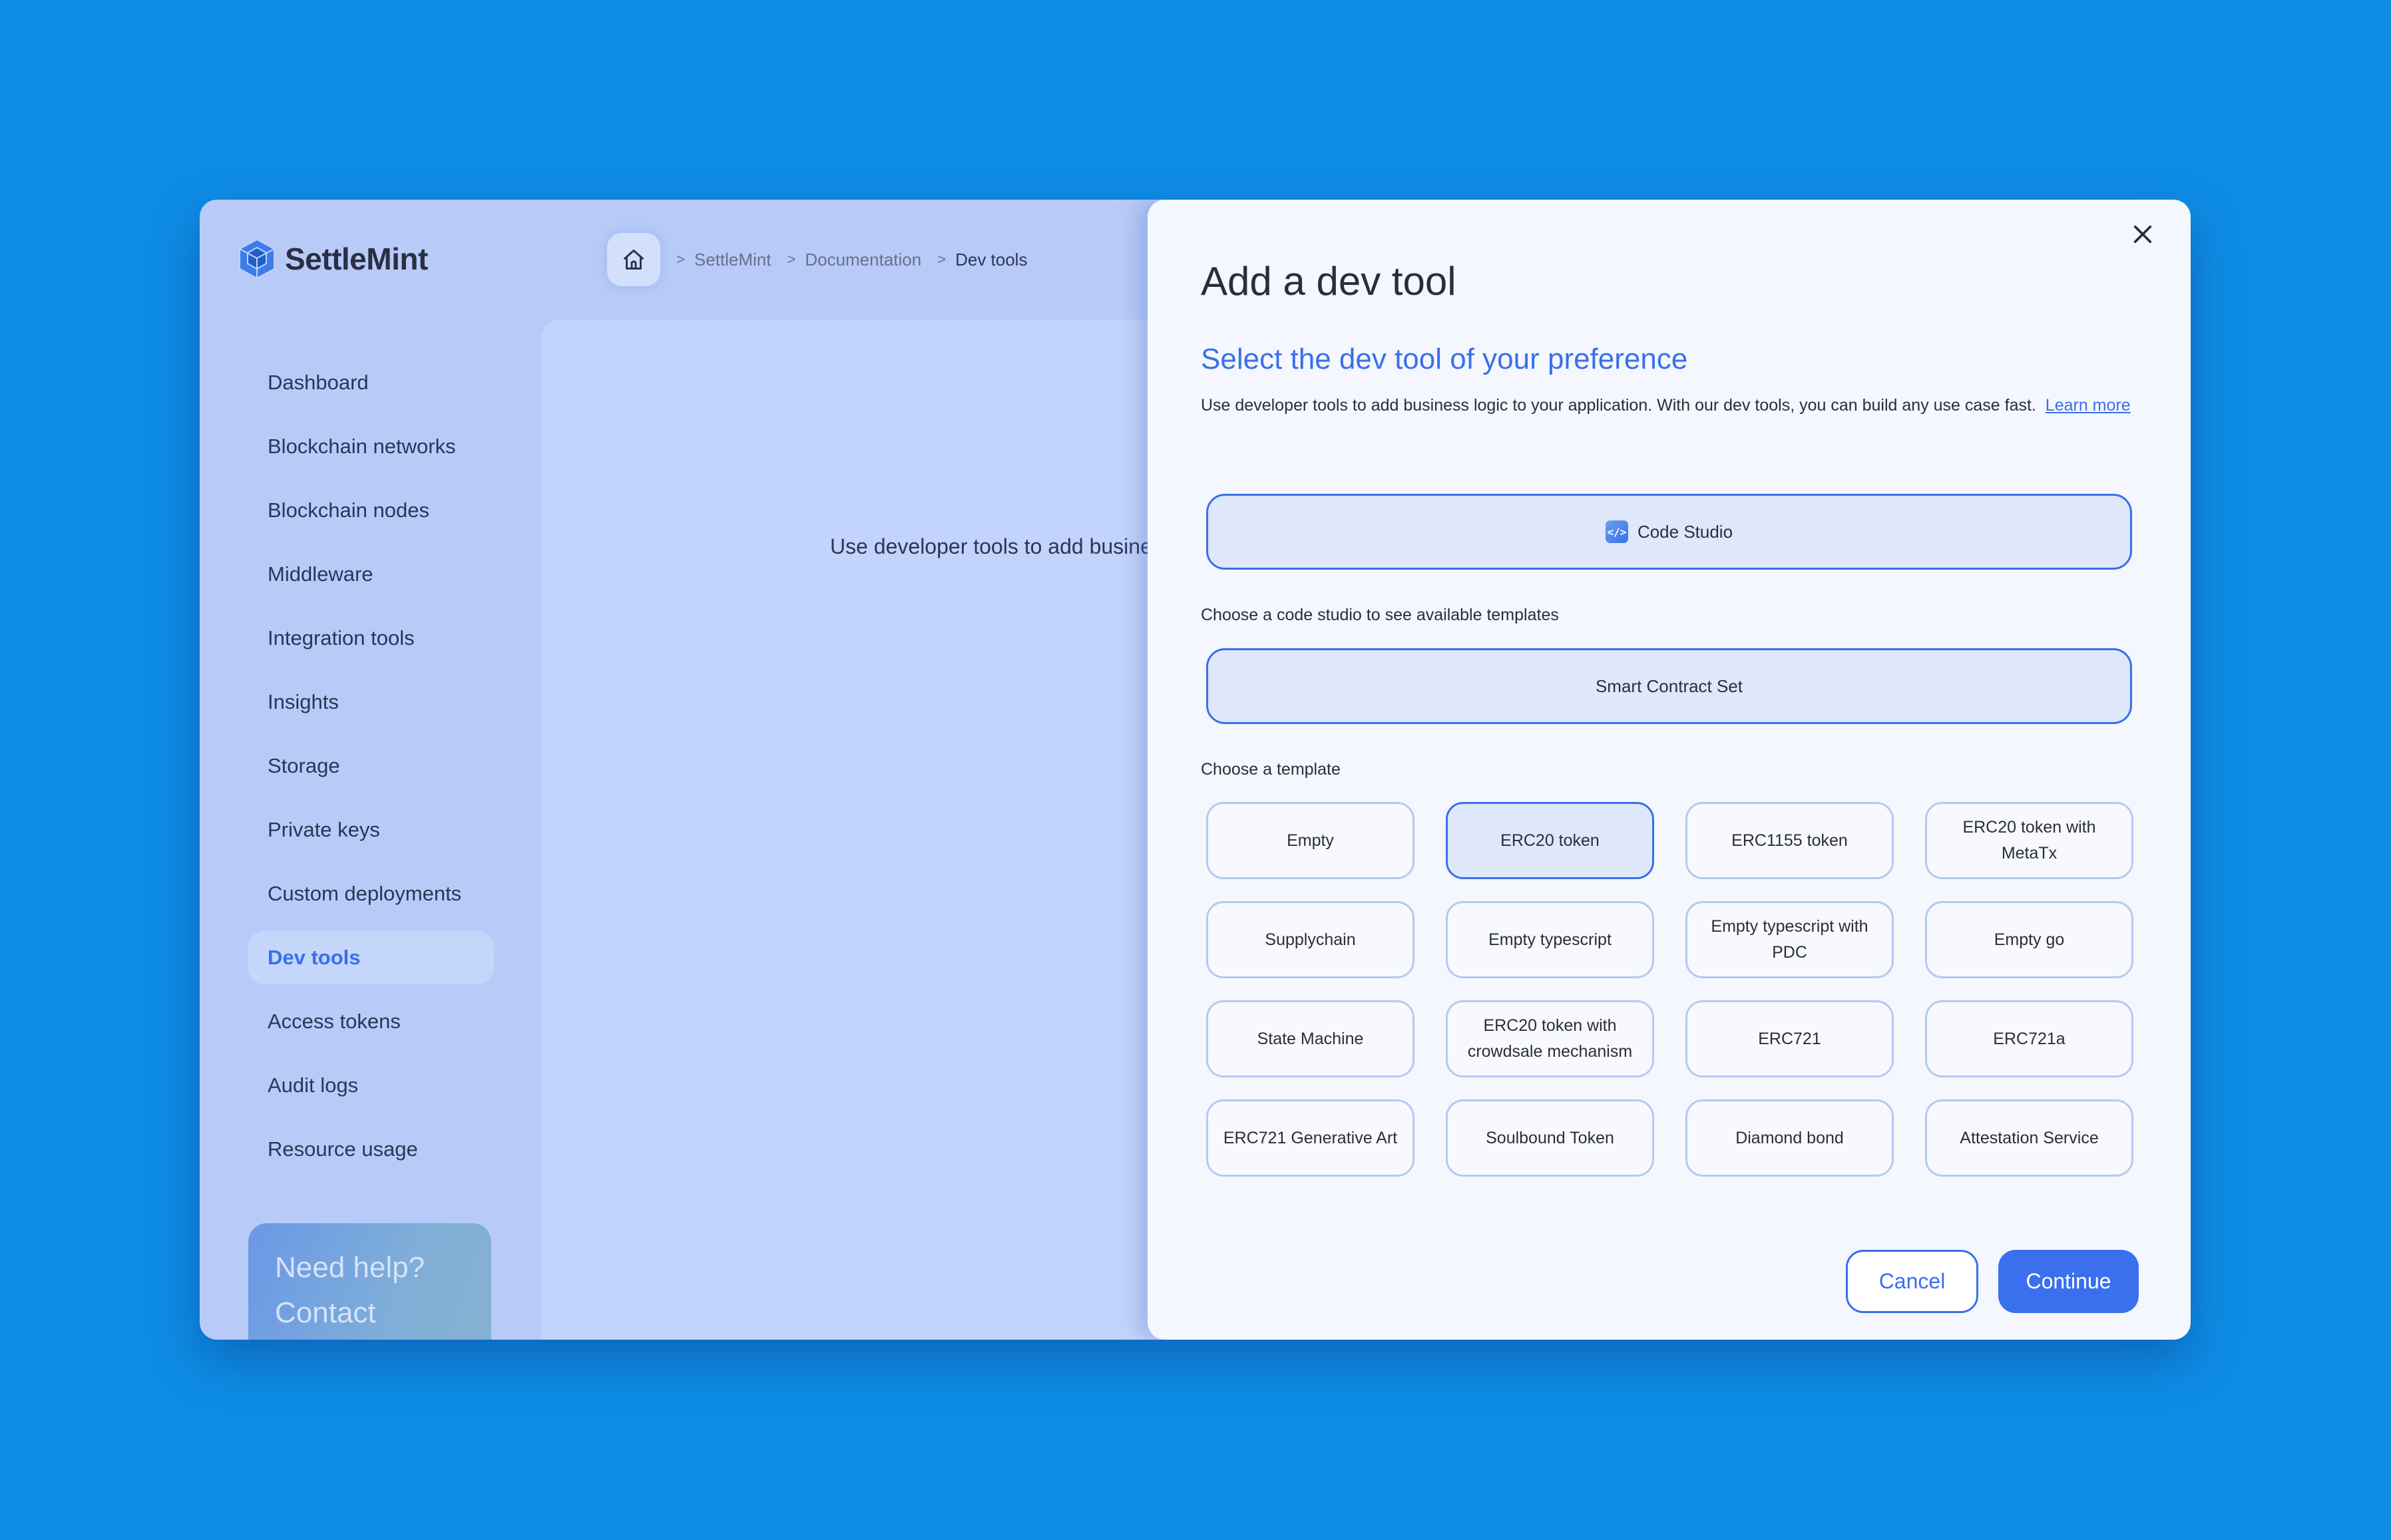  What do you see at coordinates (324, 829) in the screenshot?
I see `sidebar-item-label: Private keys` at bounding box center [324, 829].